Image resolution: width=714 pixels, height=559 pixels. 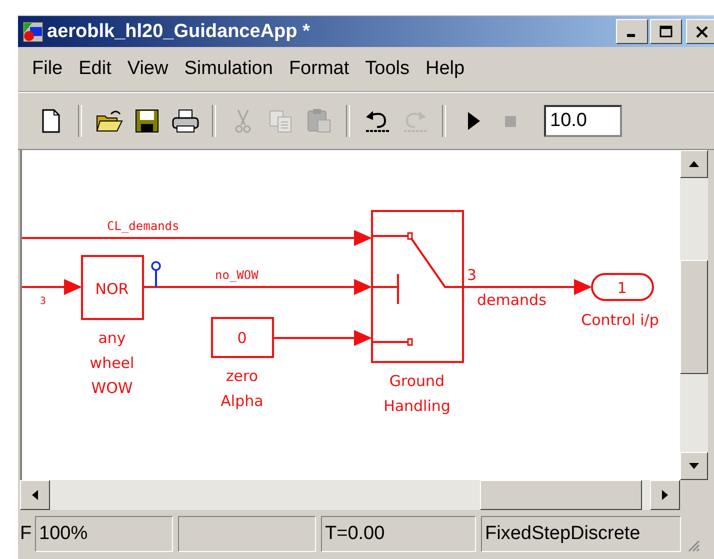 I want to click on scroll-left-button, so click(x=35, y=495).